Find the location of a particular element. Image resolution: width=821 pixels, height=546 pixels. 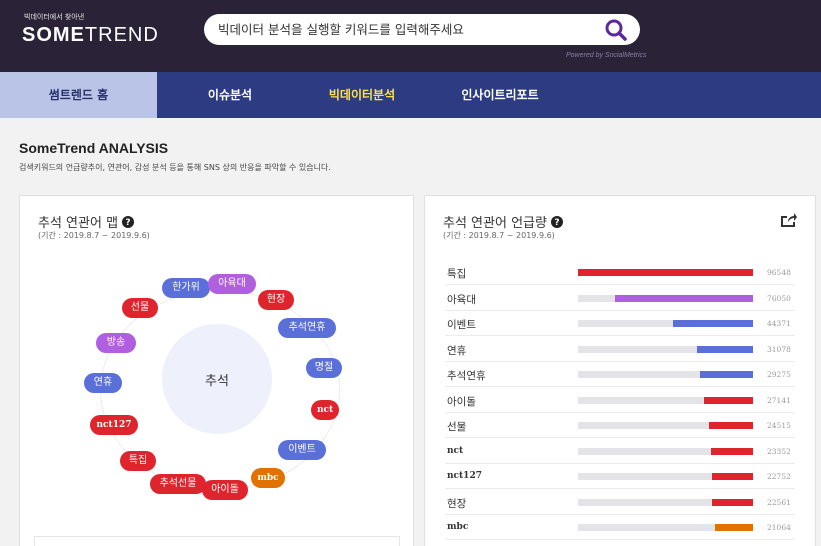

volume-row: 선물 24515 is located at coordinates (620, 425).